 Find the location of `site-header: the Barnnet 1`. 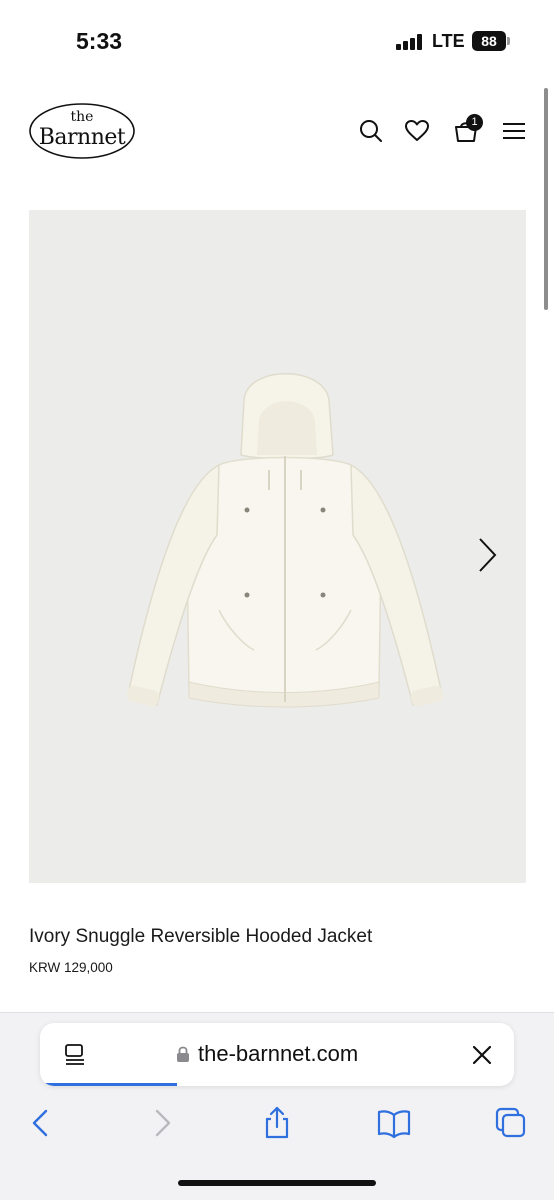

site-header: the Barnnet 1 is located at coordinates (277, 131).